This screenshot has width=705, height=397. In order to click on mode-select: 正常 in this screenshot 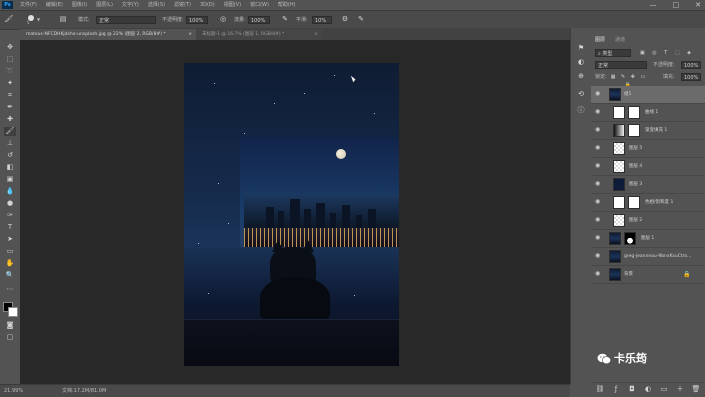, I will do `click(126, 20)`.